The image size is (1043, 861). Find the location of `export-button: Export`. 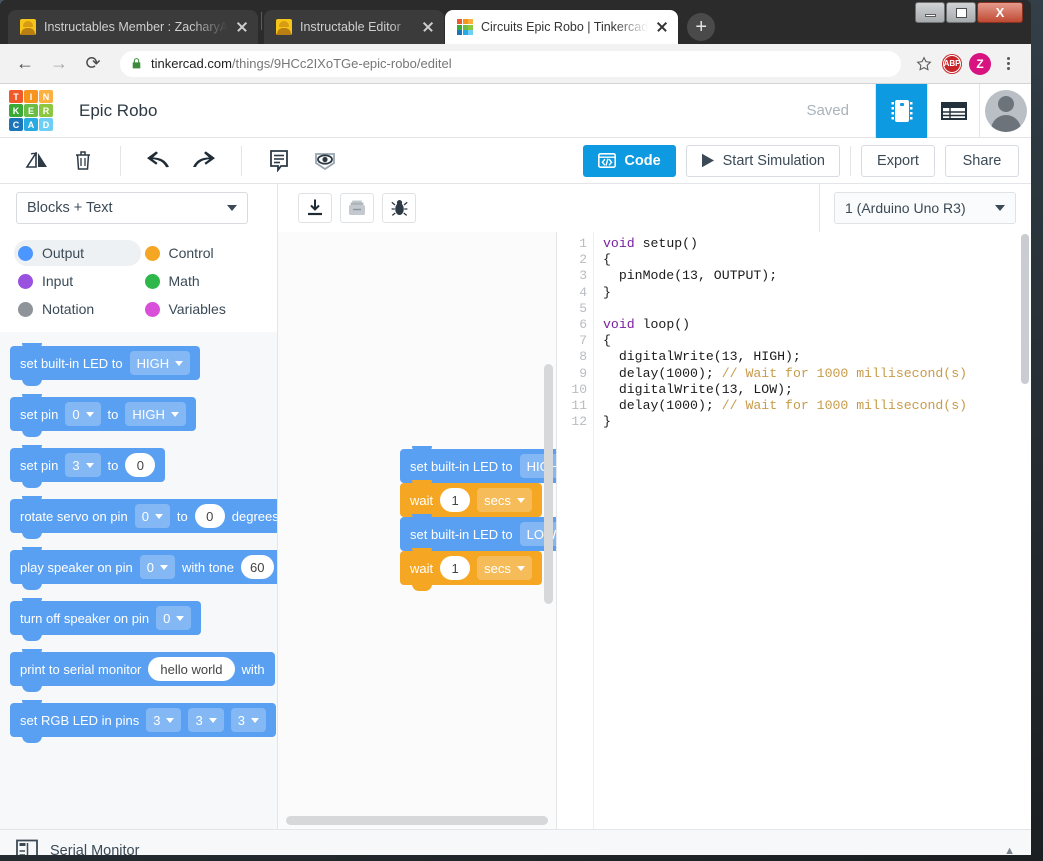

export-button: Export is located at coordinates (898, 160).